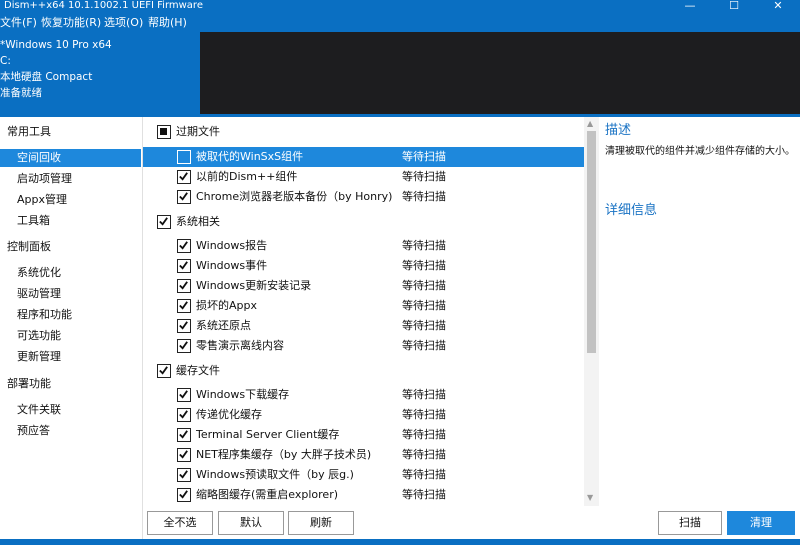  Describe the element at coordinates (778, 7) in the screenshot. I see `close-button: ✕` at that location.